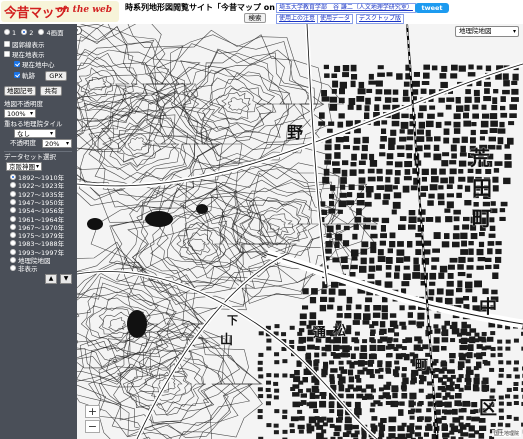 The image size is (523, 439). I want to click on period-label: 1961〜1964年, so click(41, 219).